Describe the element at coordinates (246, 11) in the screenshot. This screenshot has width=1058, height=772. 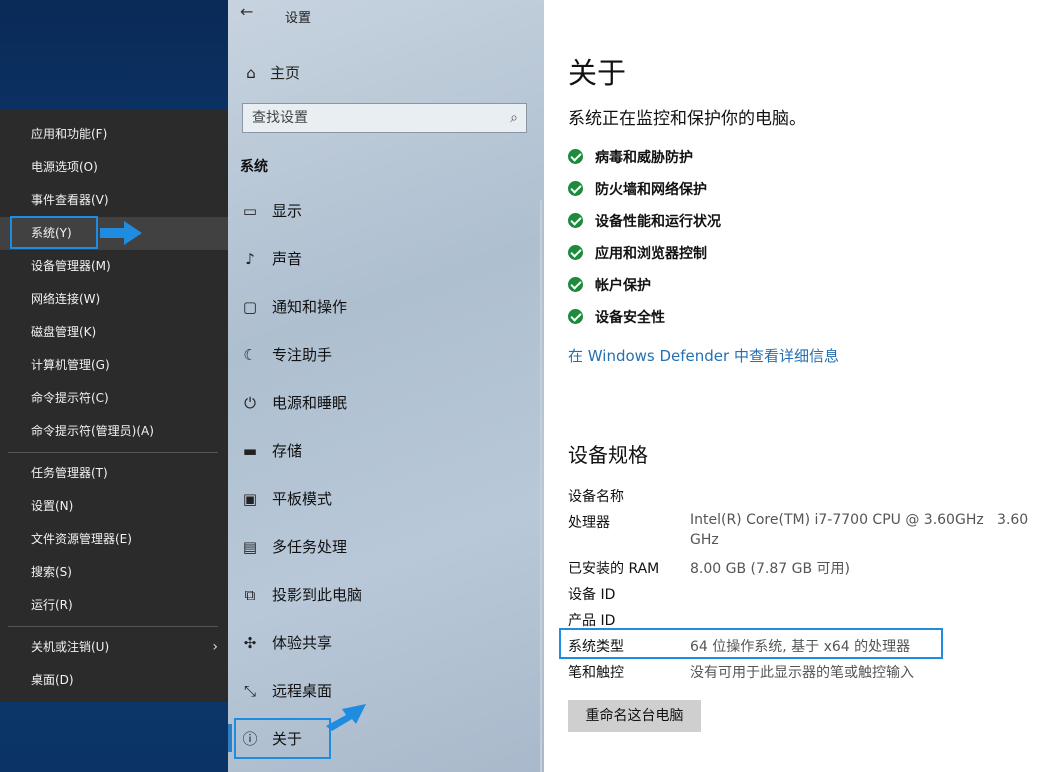
I see `back-arrow-icon: ←` at that location.